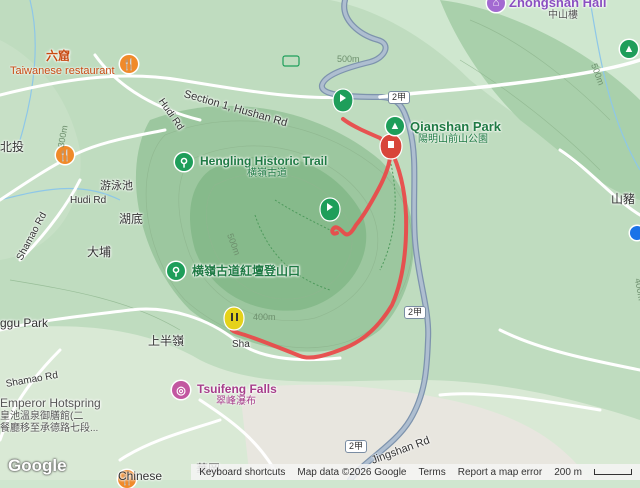 Image resolution: width=640 pixels, height=488 pixels. I want to click on place-label: 北投, so click(12, 147).